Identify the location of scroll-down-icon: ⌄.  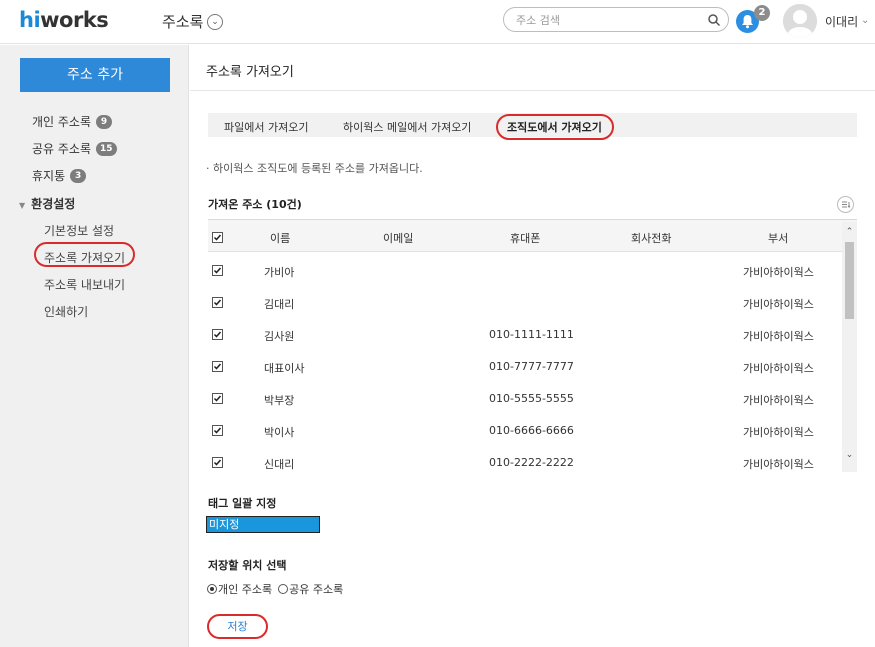
(849, 455).